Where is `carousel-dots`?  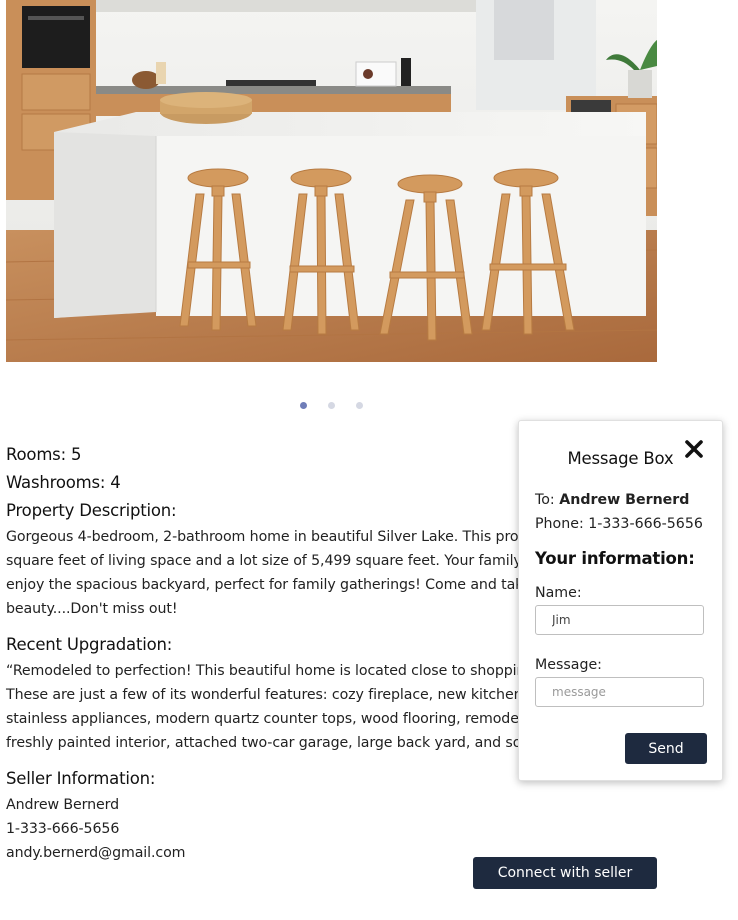 carousel-dots is located at coordinates (331, 405).